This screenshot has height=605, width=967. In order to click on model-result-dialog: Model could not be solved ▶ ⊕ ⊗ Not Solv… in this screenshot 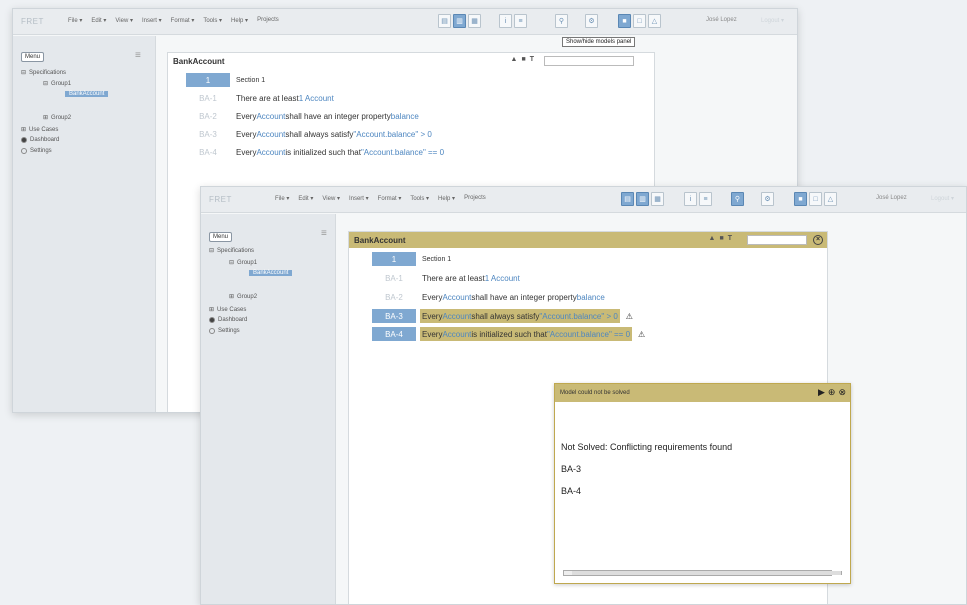, I will do `click(702, 483)`.